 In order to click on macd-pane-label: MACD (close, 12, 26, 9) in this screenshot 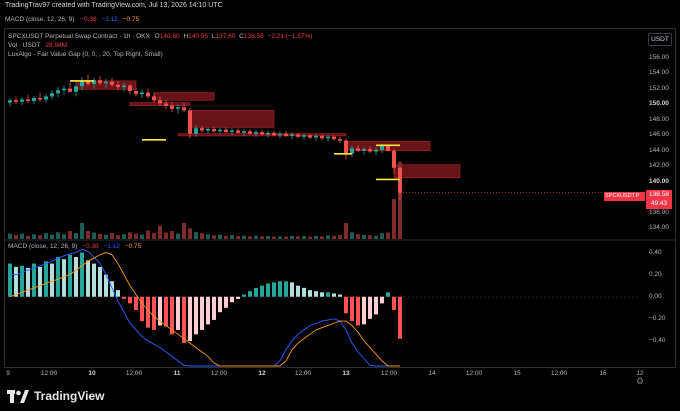, I will do `click(42, 246)`.